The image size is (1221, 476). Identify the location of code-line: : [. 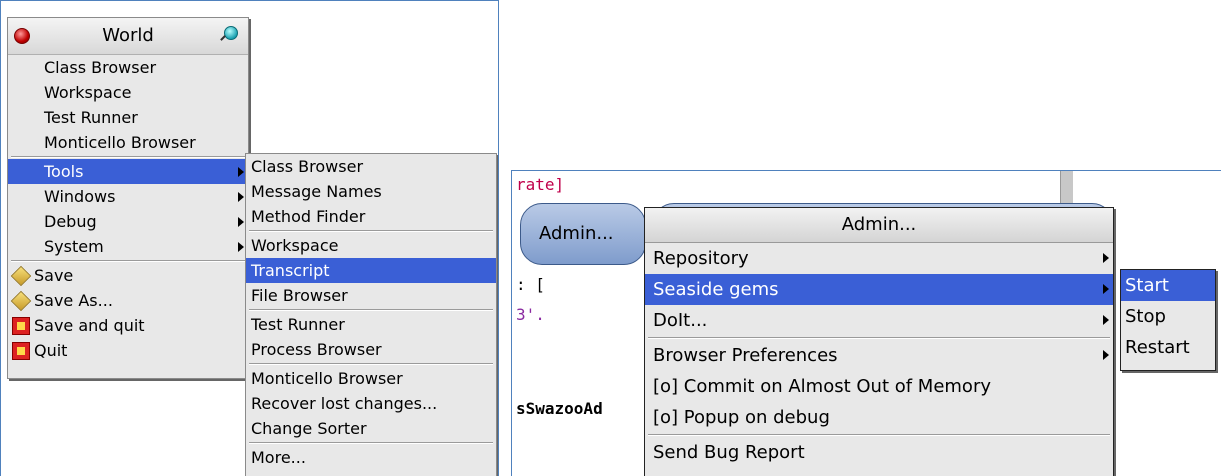
(530, 284).